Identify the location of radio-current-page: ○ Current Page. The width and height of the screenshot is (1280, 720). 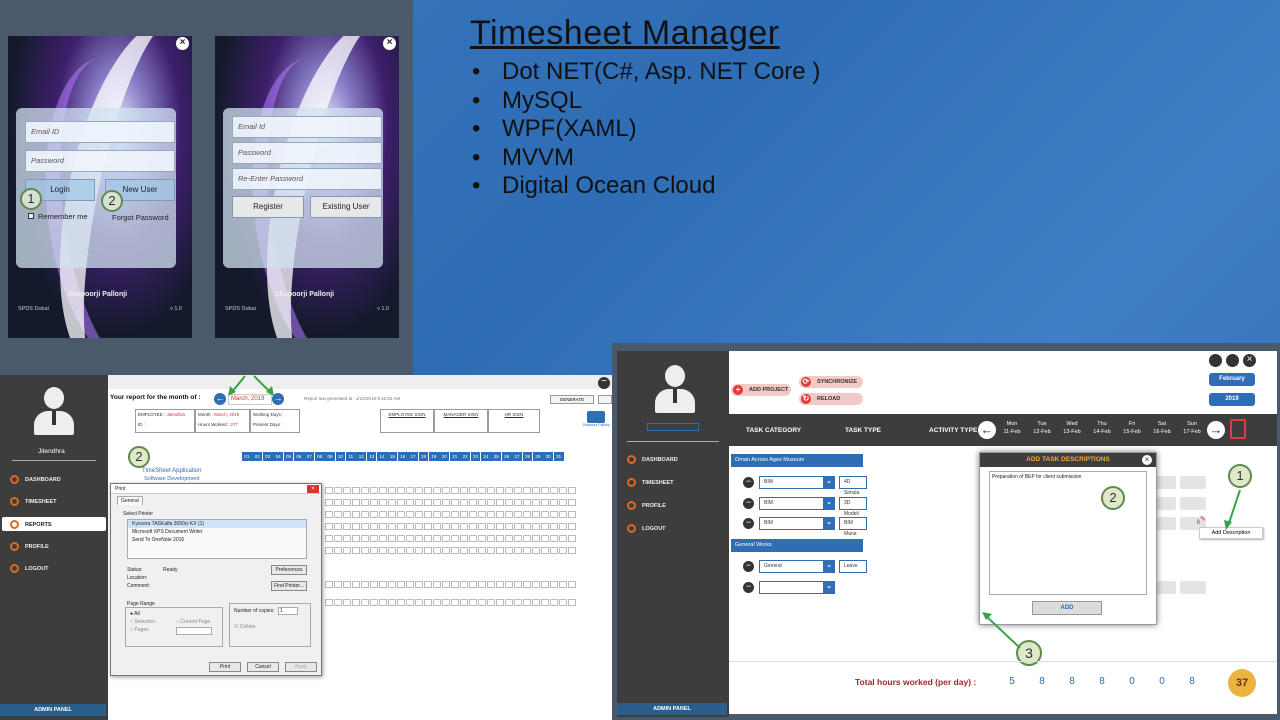
(193, 622).